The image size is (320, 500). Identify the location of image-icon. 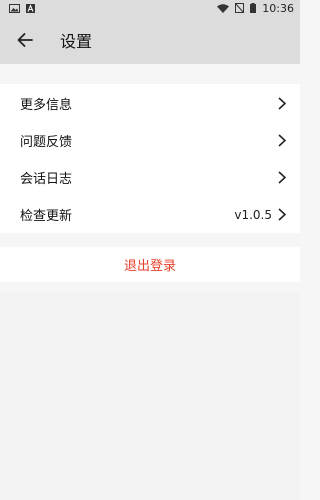
(14, 8).